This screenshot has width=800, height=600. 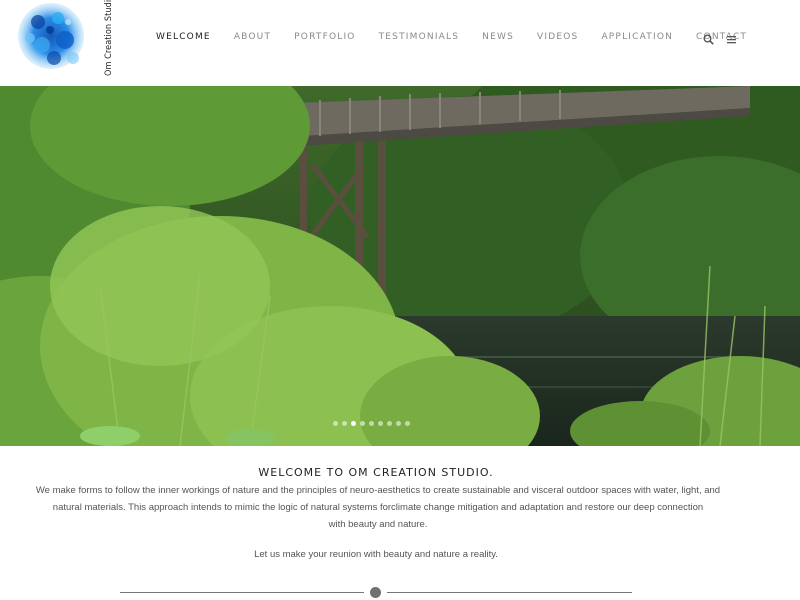 I want to click on intro-line: with beauty and nature., so click(x=378, y=524).